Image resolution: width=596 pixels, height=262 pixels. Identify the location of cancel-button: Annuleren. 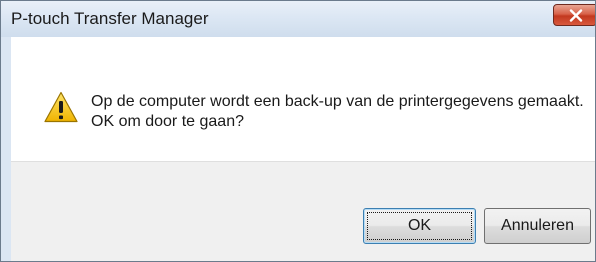
(537, 226).